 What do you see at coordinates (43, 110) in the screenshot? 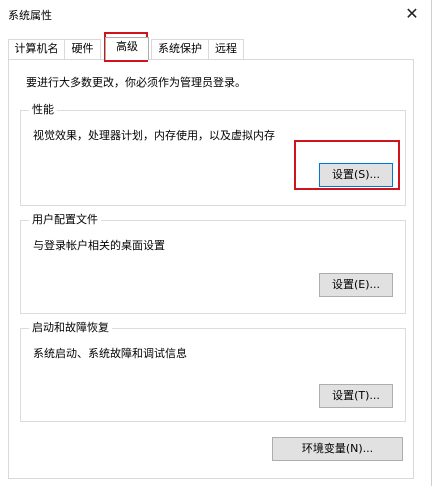
I see `performance-group-title: 性能` at bounding box center [43, 110].